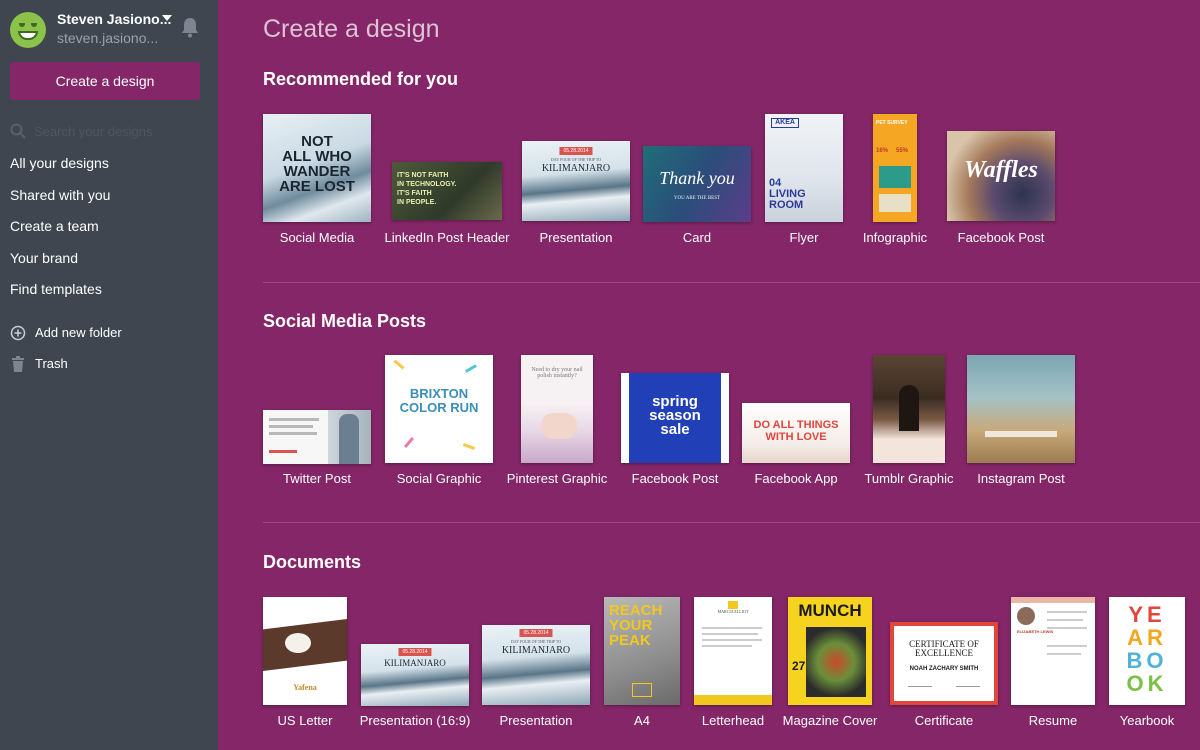 The image size is (1200, 750). Describe the element at coordinates (733, 651) in the screenshot. I see `thumb-letterhead: MARCIA ELLIOT` at that location.